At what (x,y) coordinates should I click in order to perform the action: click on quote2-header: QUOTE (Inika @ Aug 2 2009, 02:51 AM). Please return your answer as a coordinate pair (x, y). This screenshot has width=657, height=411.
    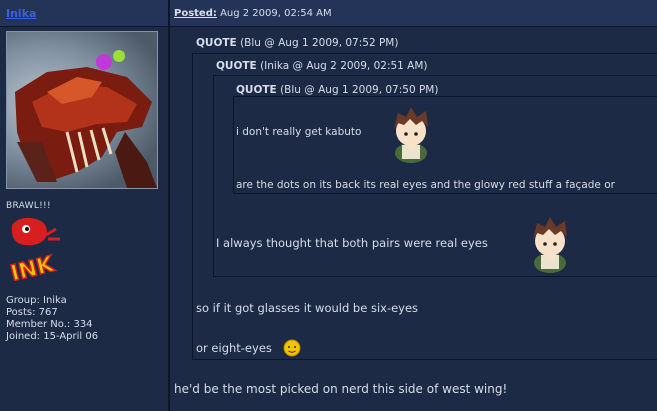
    Looking at the image, I should click on (322, 66).